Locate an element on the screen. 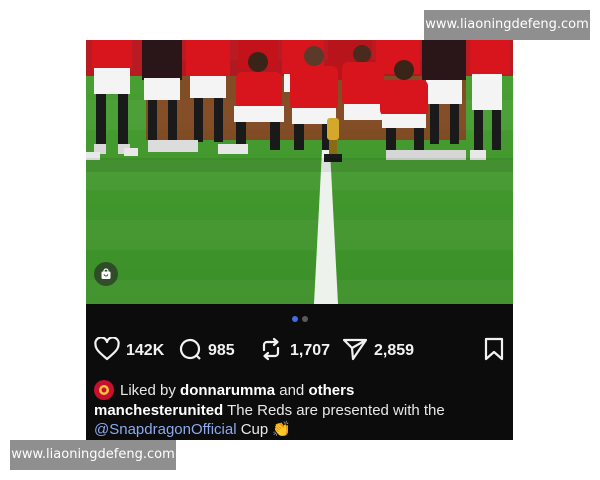  share-count: 2,859 is located at coordinates (394, 350).